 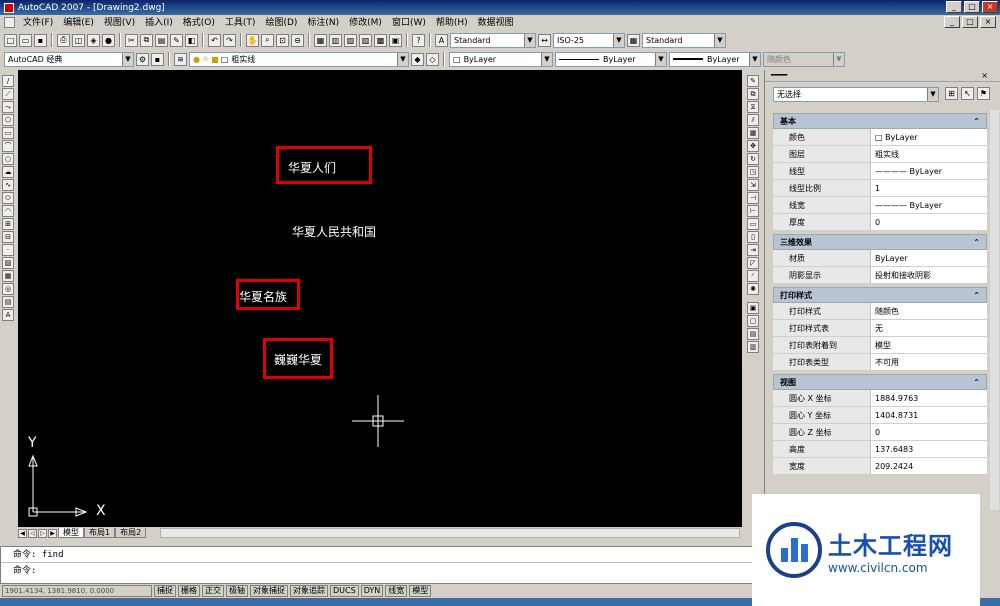 I want to click on revision-cloud-icon: ☁, so click(x=8, y=172).